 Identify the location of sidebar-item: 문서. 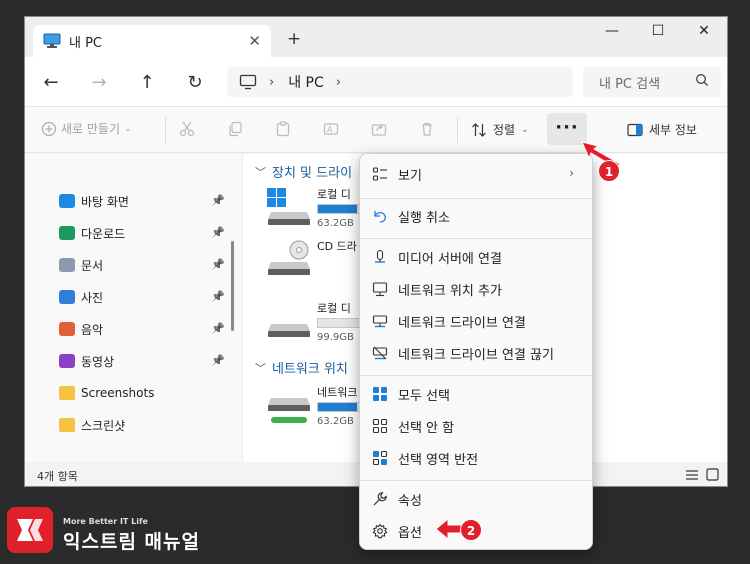
(81, 265).